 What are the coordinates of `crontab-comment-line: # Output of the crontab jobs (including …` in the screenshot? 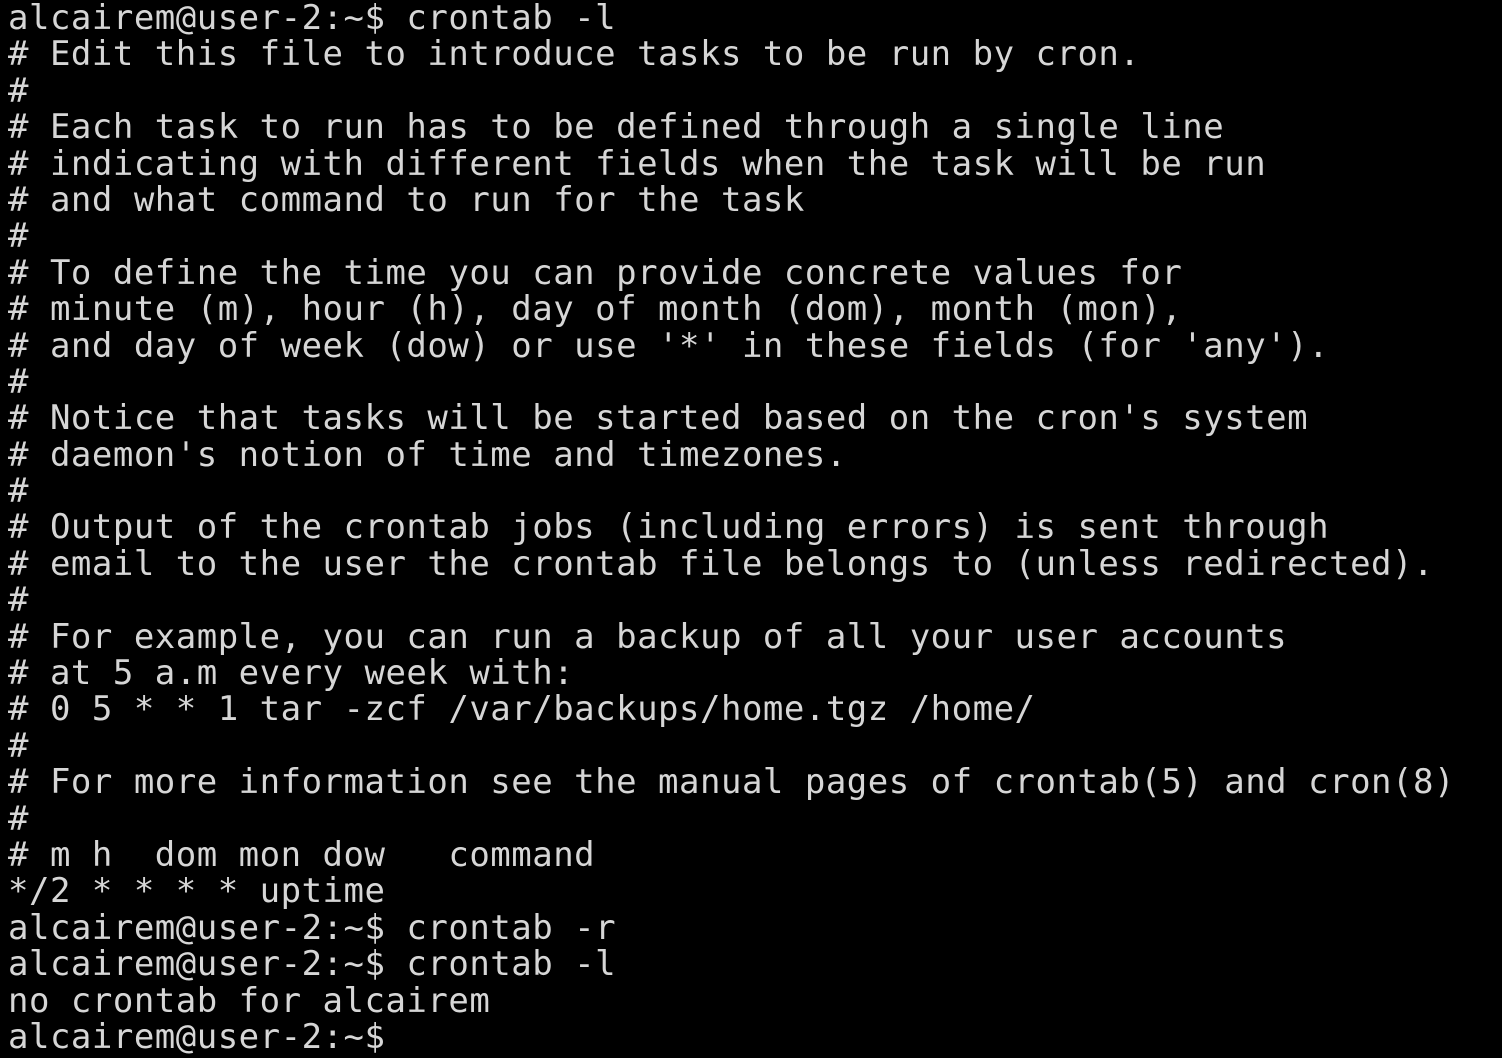 It's located at (669, 527).